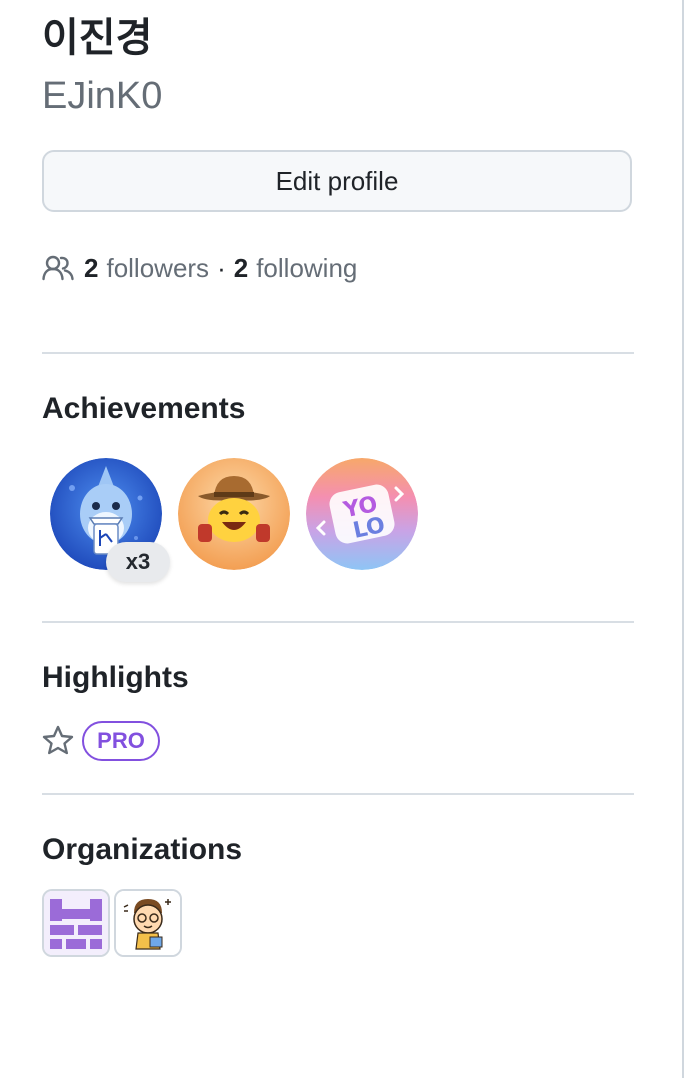 The height and width of the screenshot is (1078, 688). What do you see at coordinates (142, 849) in the screenshot?
I see `organizations-title: Organizations` at bounding box center [142, 849].